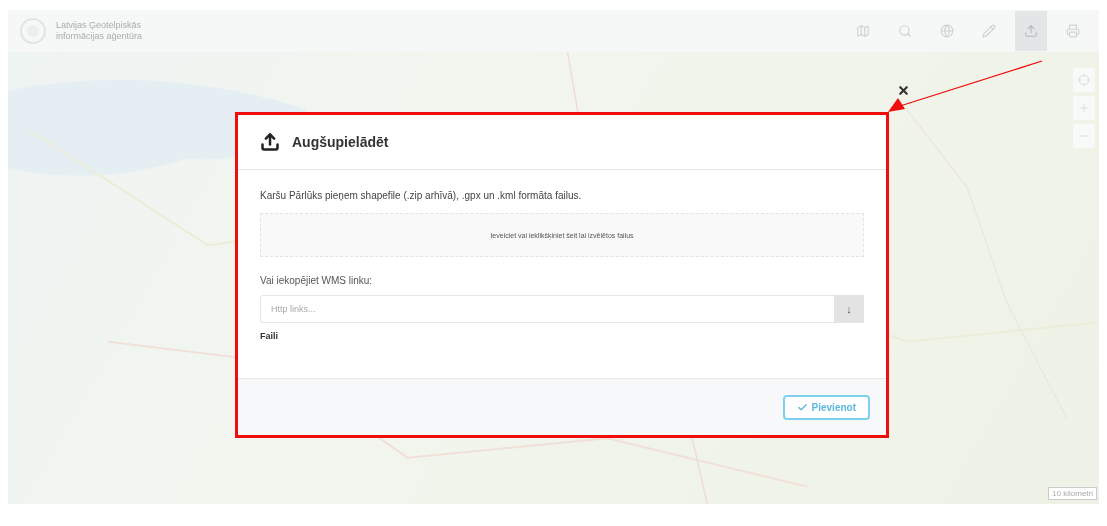  What do you see at coordinates (269, 336) in the screenshot?
I see `files-heading: Faili` at bounding box center [269, 336].